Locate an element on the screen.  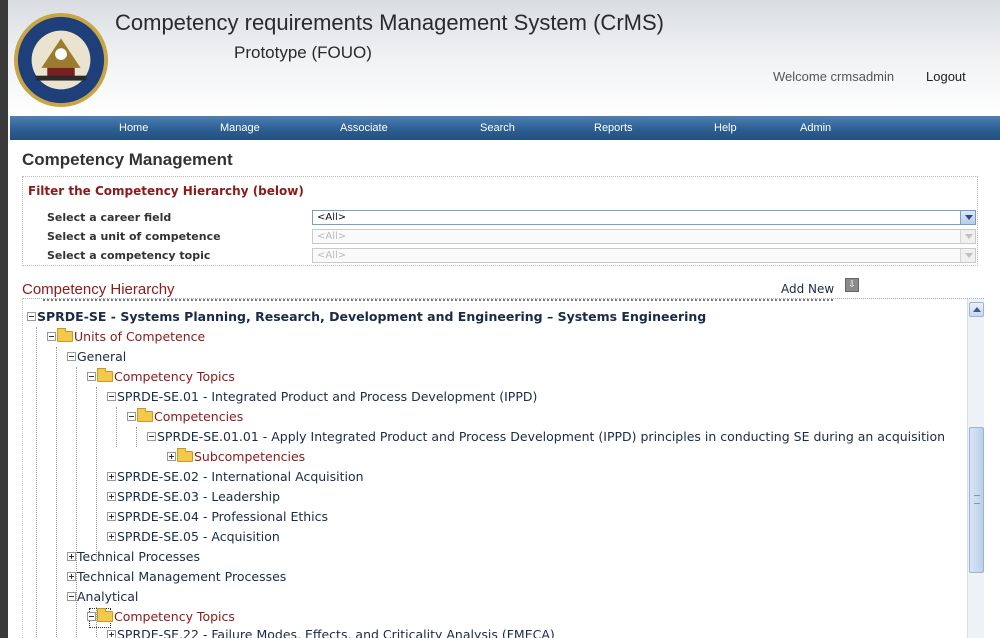
tree-node-label: Subcompetencies is located at coordinates (250, 456).